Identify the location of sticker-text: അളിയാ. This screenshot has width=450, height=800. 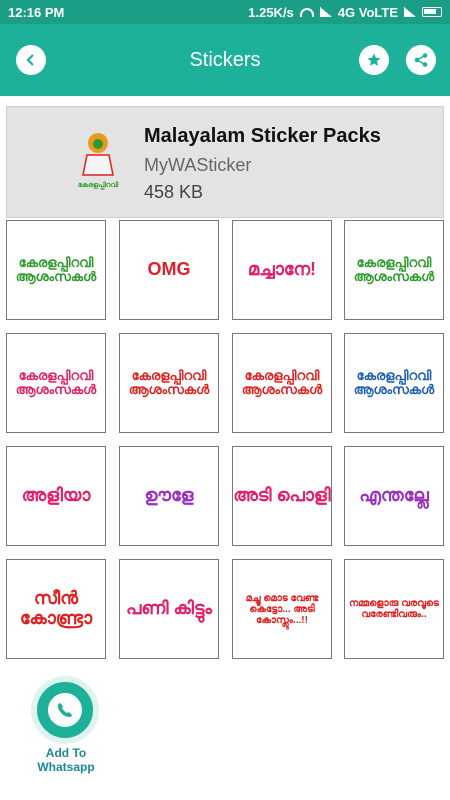
(56, 495).